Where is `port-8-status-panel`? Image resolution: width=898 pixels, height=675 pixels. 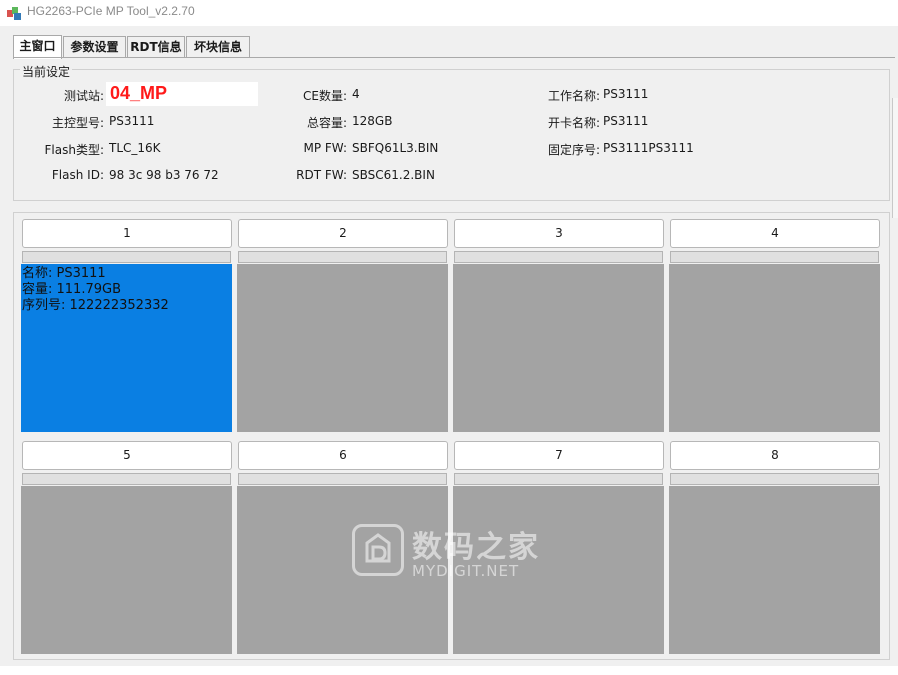 port-8-status-panel is located at coordinates (774, 570).